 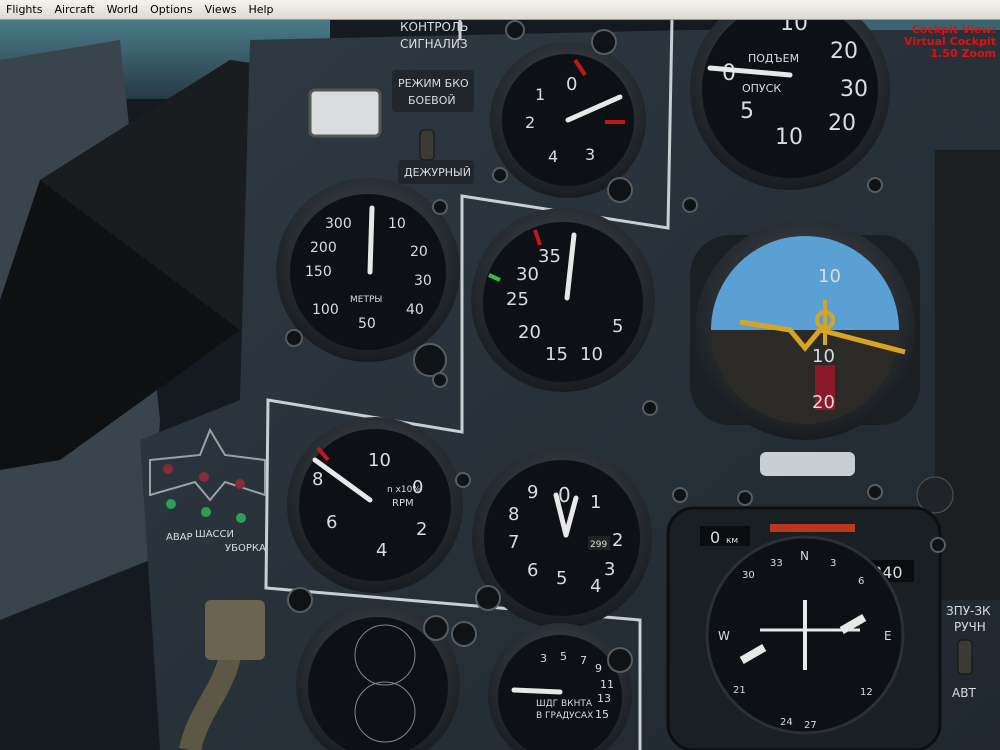 What do you see at coordinates (725, 536) in the screenshot?
I see `hsi-distance-window` at bounding box center [725, 536].